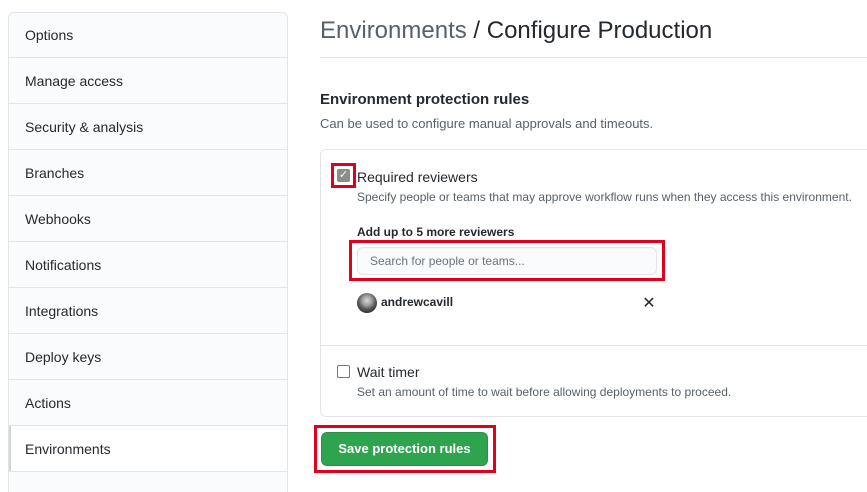 This screenshot has height=492, width=867. I want to click on sidebar-item-integrations: Integrations, so click(148, 311).